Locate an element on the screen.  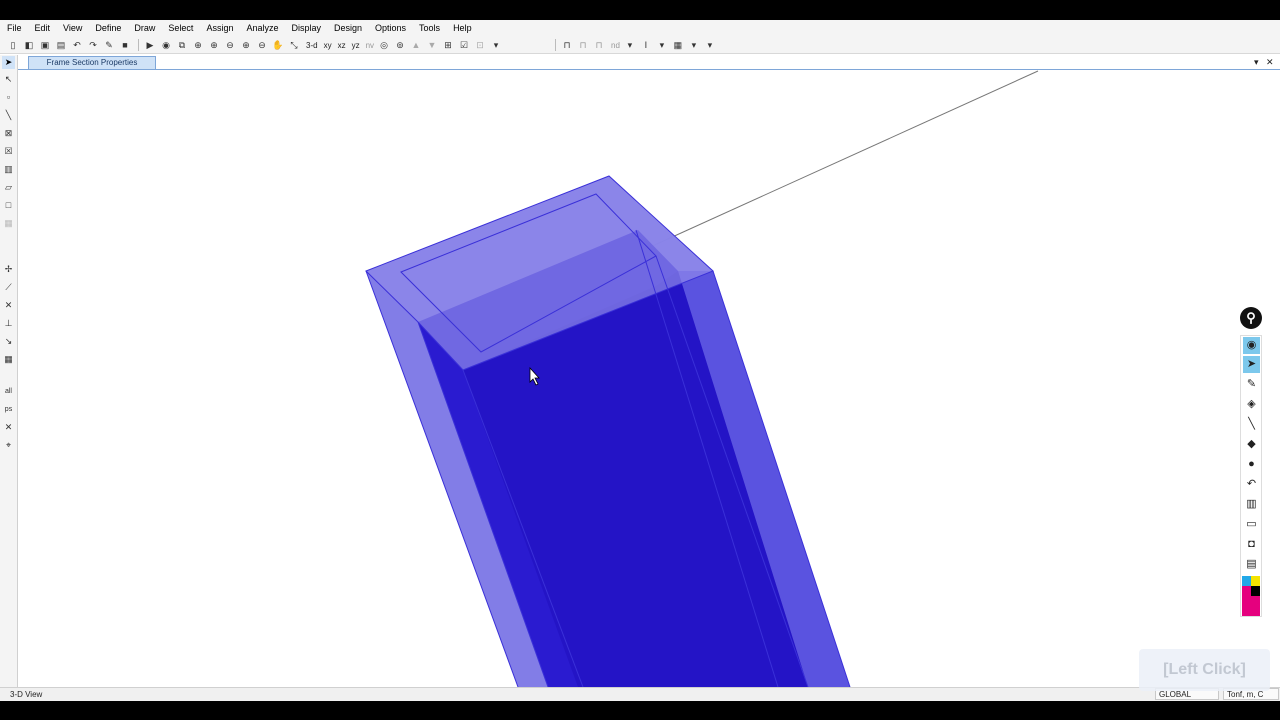
mode-shape-icon: ⊓ is located at coordinates (599, 45).